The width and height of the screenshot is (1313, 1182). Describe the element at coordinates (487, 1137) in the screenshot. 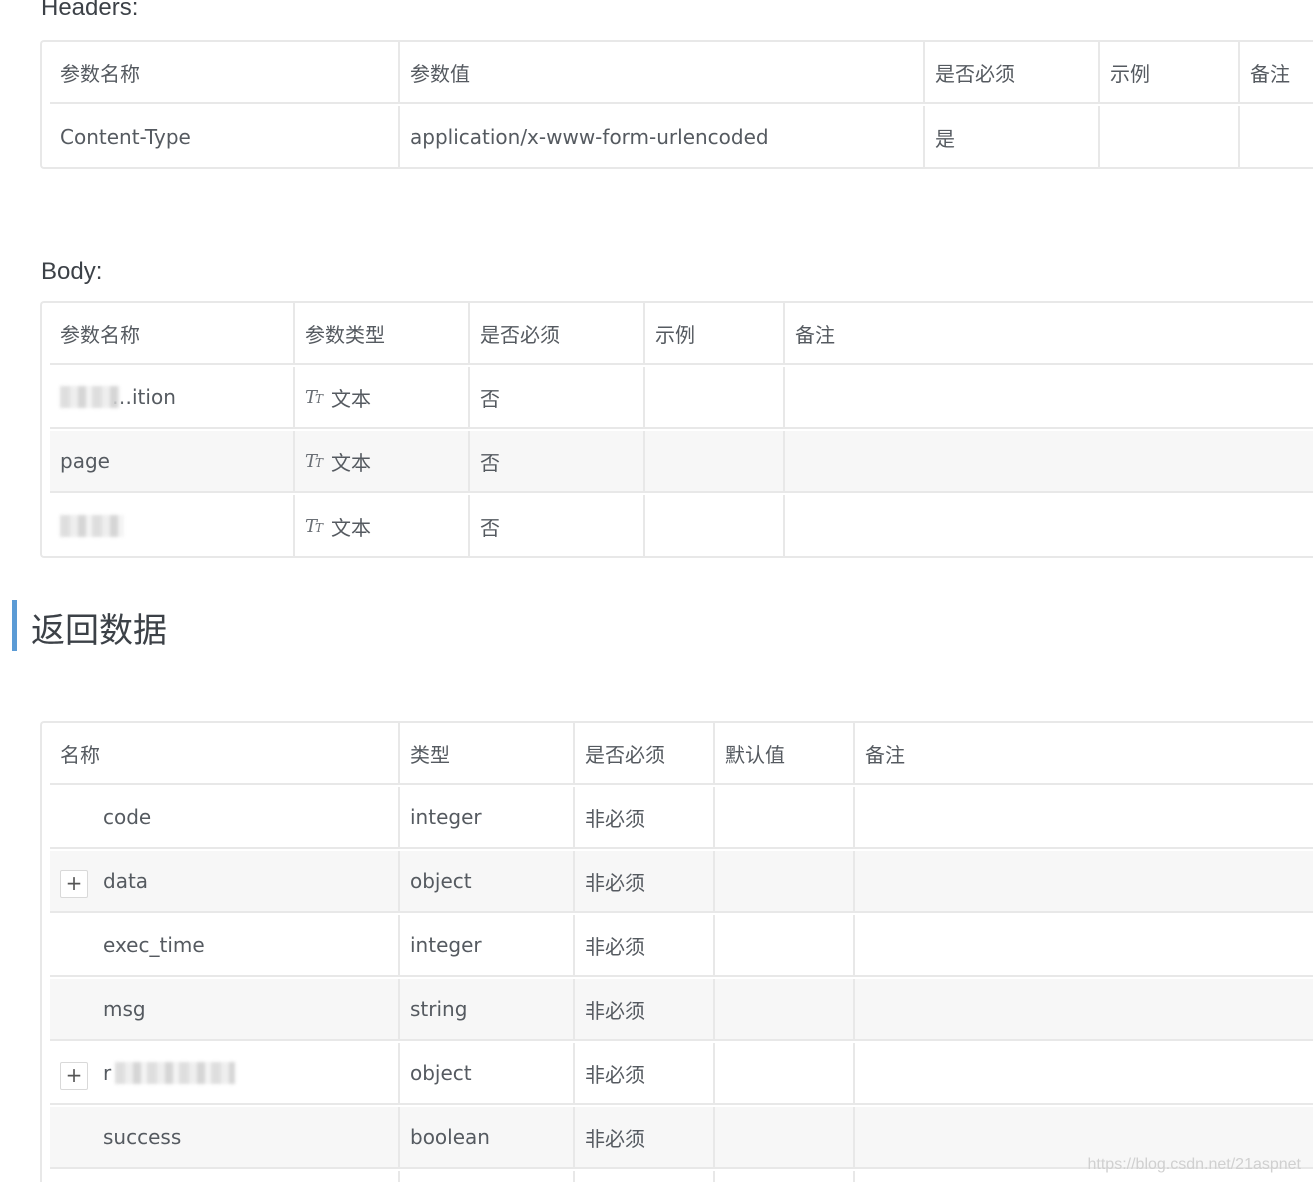

I see `field-type-cell: boolean` at that location.